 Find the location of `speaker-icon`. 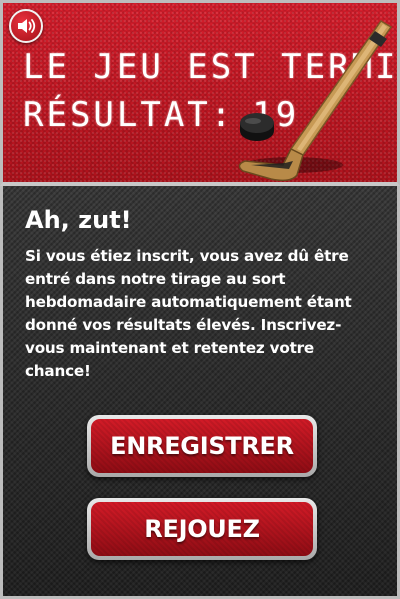

speaker-icon is located at coordinates (27, 26).